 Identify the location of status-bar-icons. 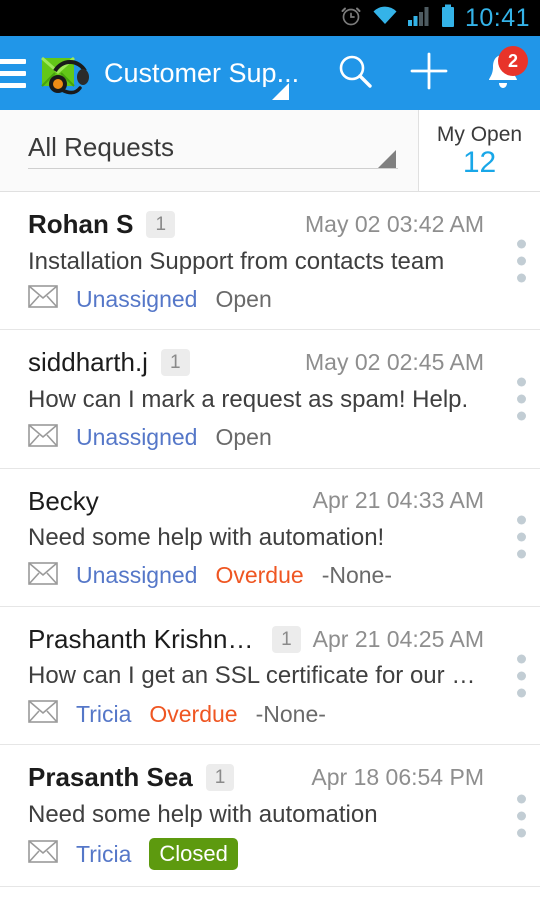
(397, 18).